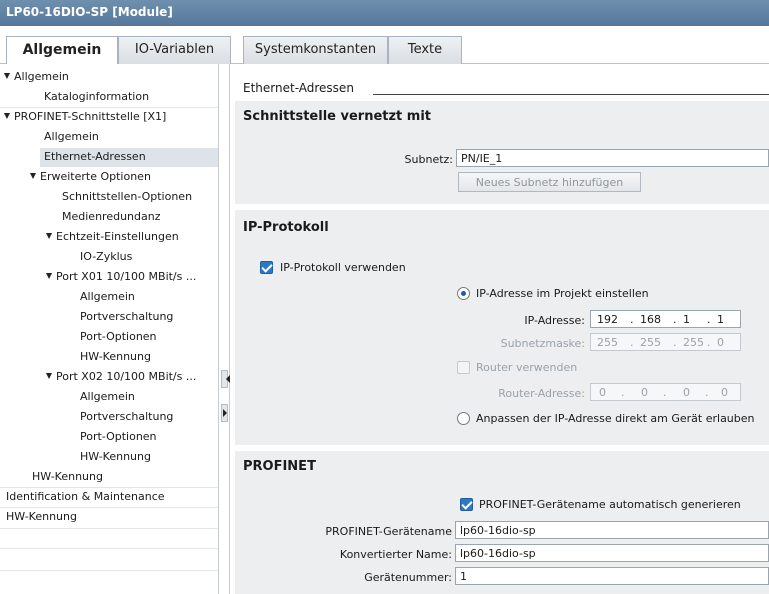  Describe the element at coordinates (115, 357) in the screenshot. I see `tree-item-port-x01-hw-kennung: HW-Kennung` at that location.